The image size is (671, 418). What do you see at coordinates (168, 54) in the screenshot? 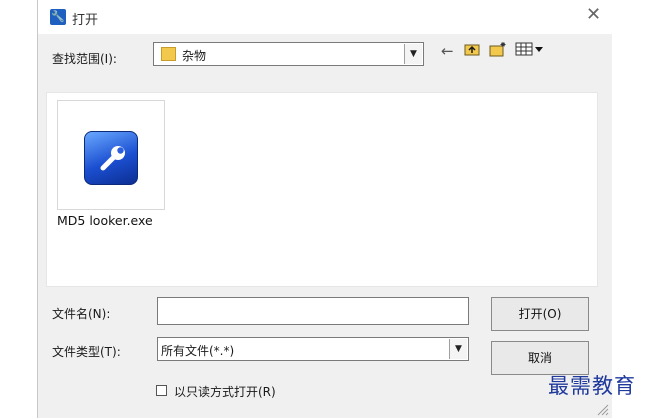
I see `folder-icon` at bounding box center [168, 54].